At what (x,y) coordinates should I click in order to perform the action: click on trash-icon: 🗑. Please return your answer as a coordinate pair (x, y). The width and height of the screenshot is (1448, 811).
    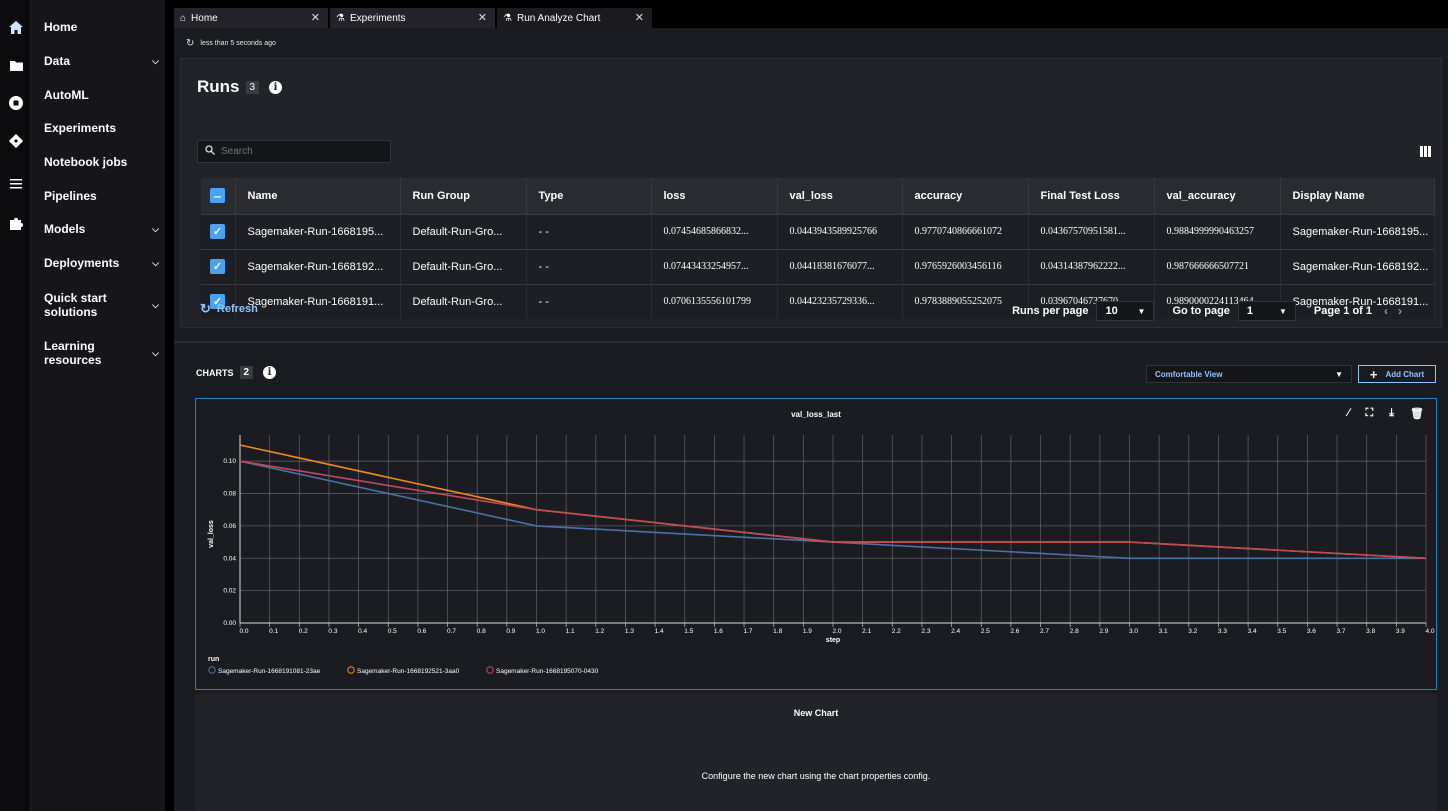
    Looking at the image, I should click on (1417, 413).